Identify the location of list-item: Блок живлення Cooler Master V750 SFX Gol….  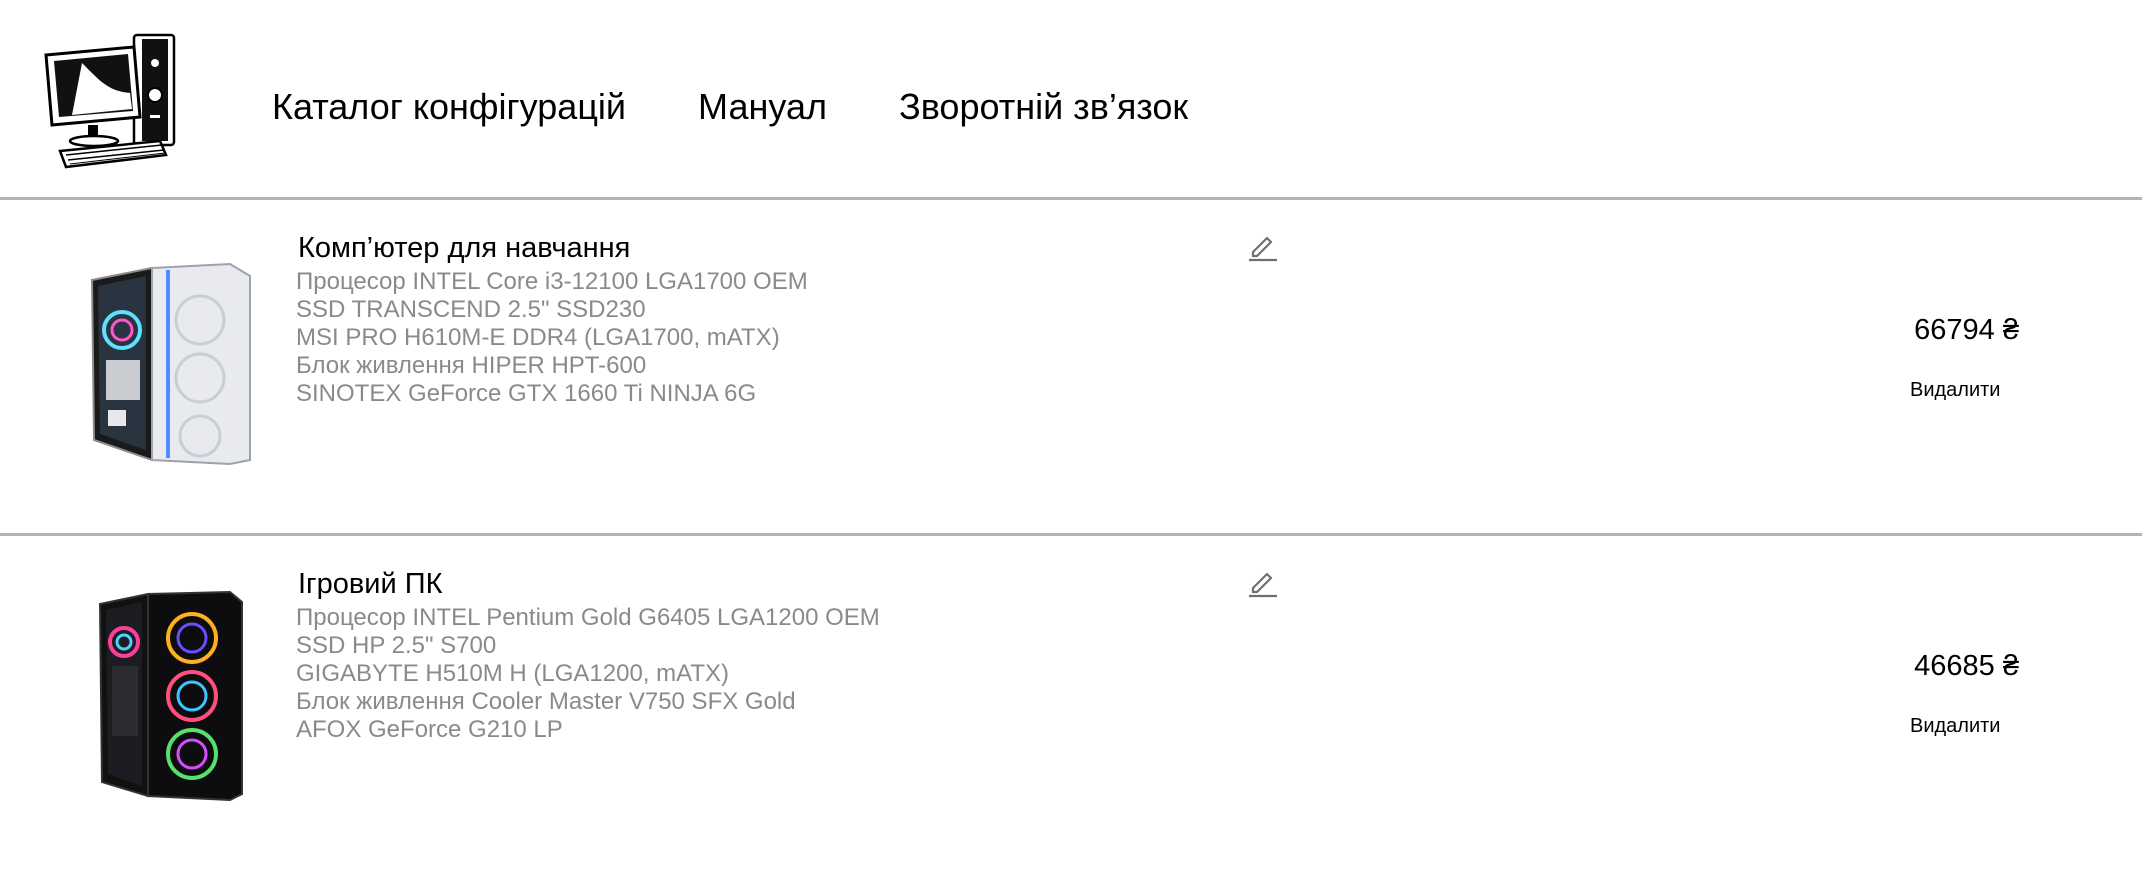
(546, 701).